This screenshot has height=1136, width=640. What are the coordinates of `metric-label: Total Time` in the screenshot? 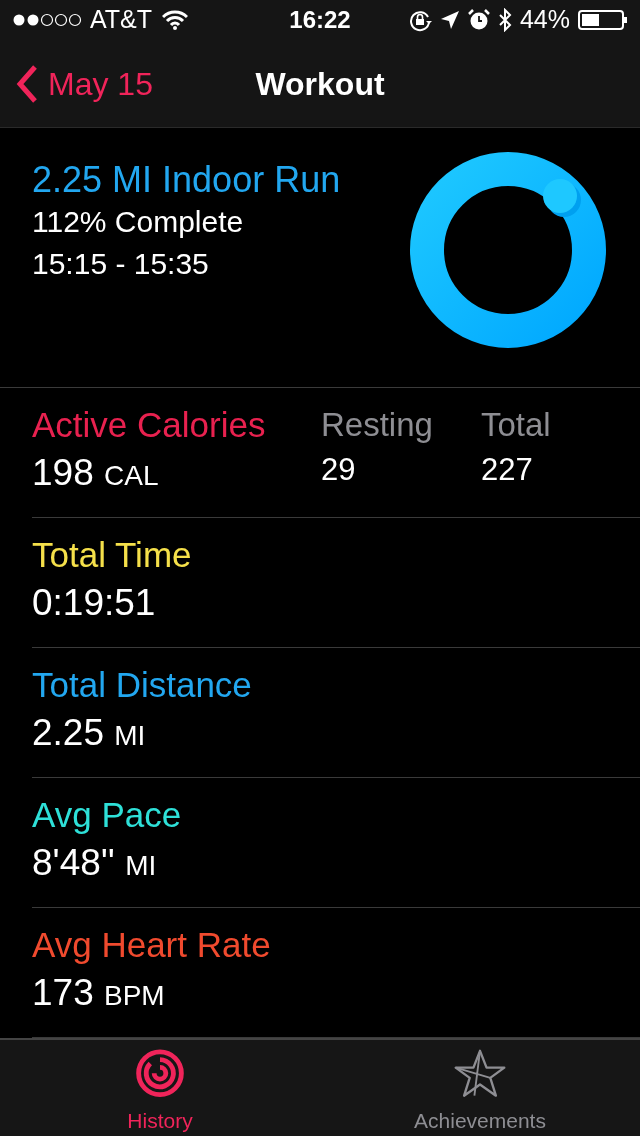 It's located at (112, 555).